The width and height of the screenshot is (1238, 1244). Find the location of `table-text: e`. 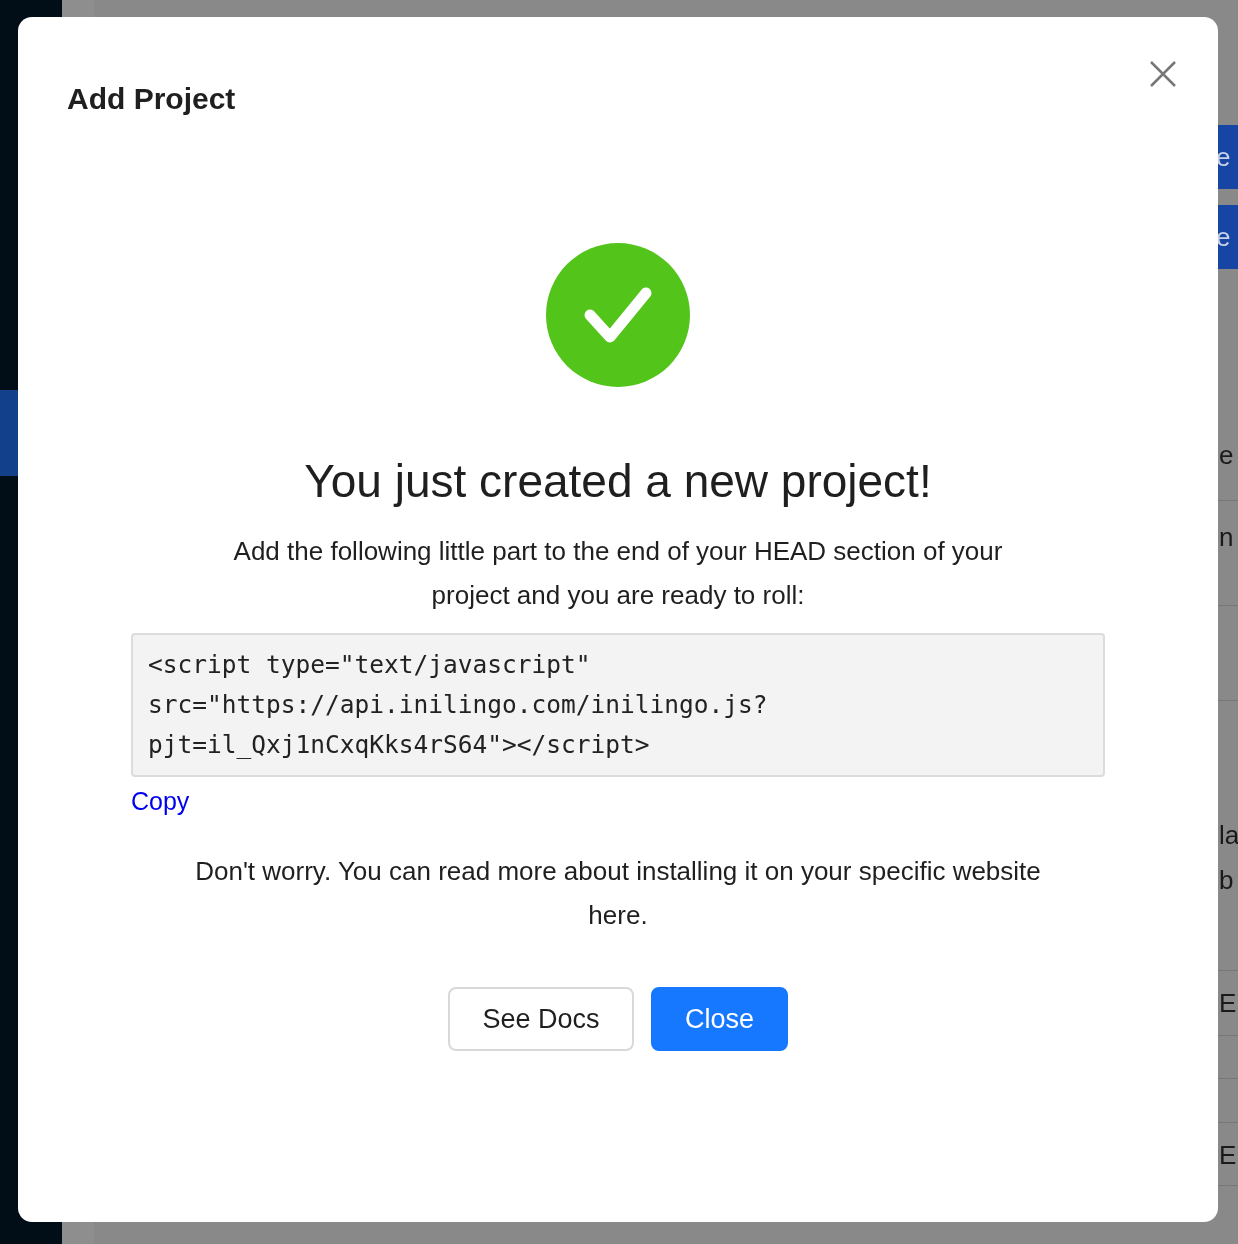

table-text: e is located at coordinates (1226, 455).